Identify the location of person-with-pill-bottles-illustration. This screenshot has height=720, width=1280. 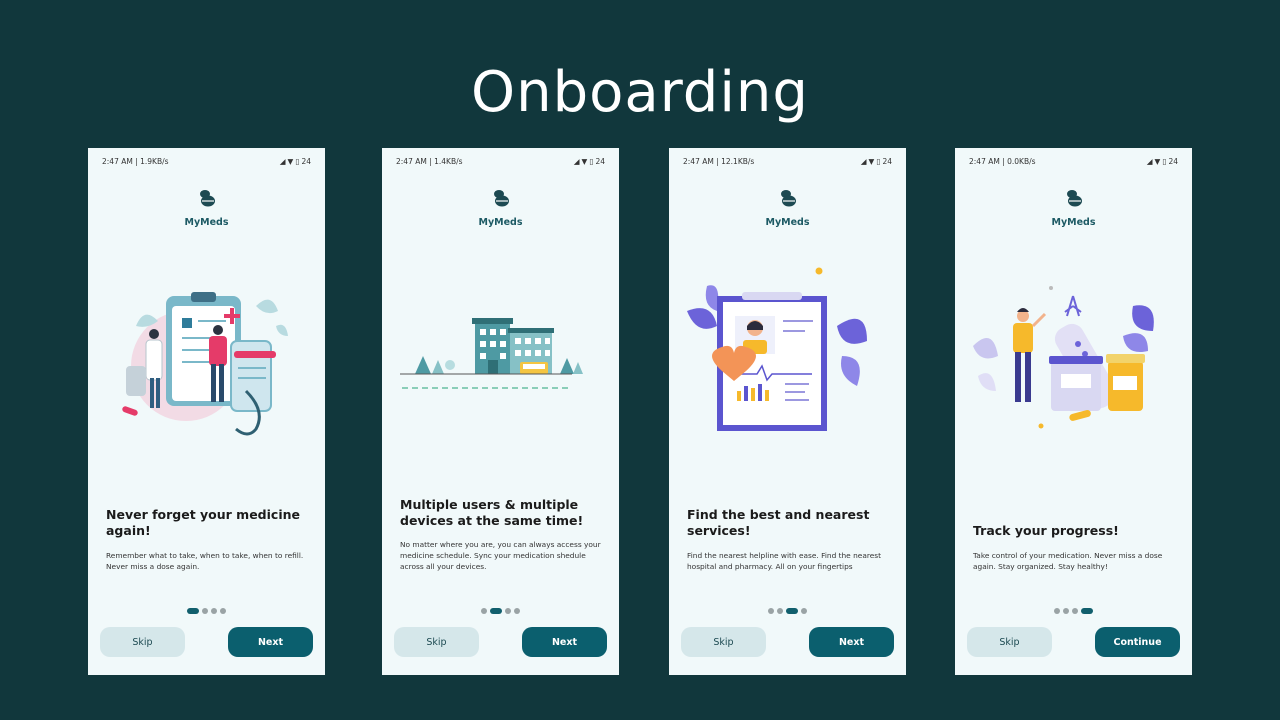
(1063, 357).